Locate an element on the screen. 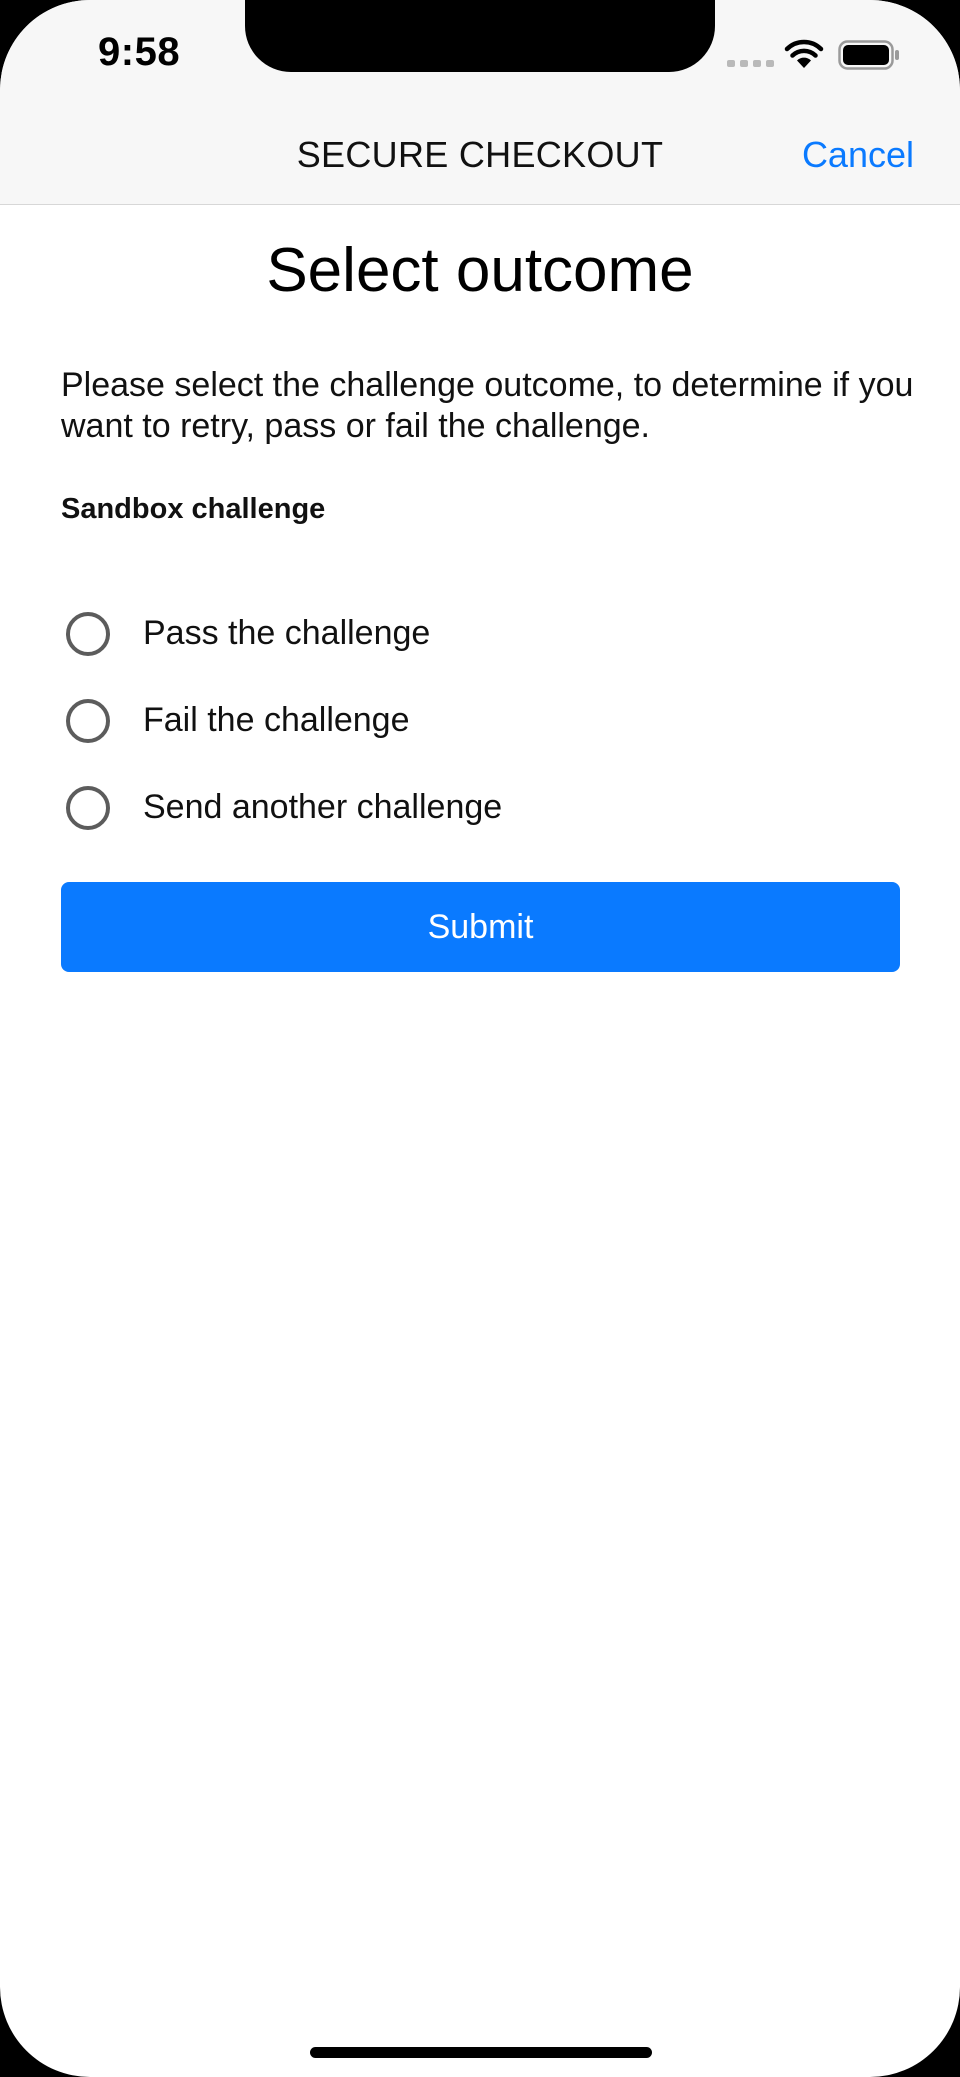  navigation-bar: SECURE CHECKOUT Cancel is located at coordinates (480, 157).